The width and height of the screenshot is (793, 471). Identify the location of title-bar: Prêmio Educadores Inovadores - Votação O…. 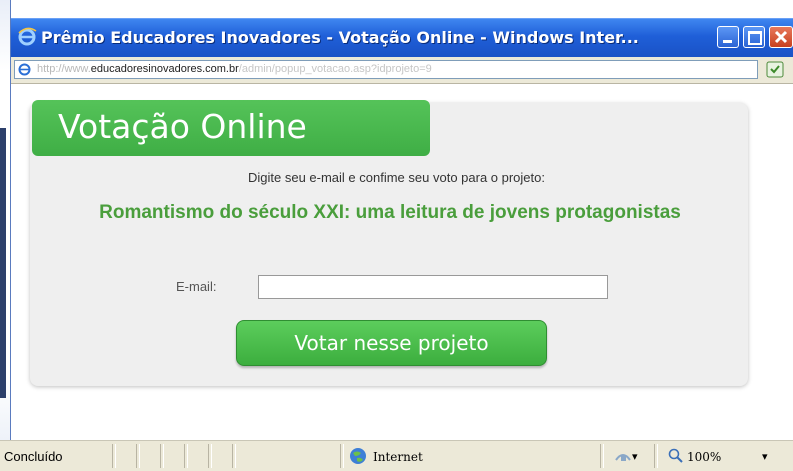
(402, 37).